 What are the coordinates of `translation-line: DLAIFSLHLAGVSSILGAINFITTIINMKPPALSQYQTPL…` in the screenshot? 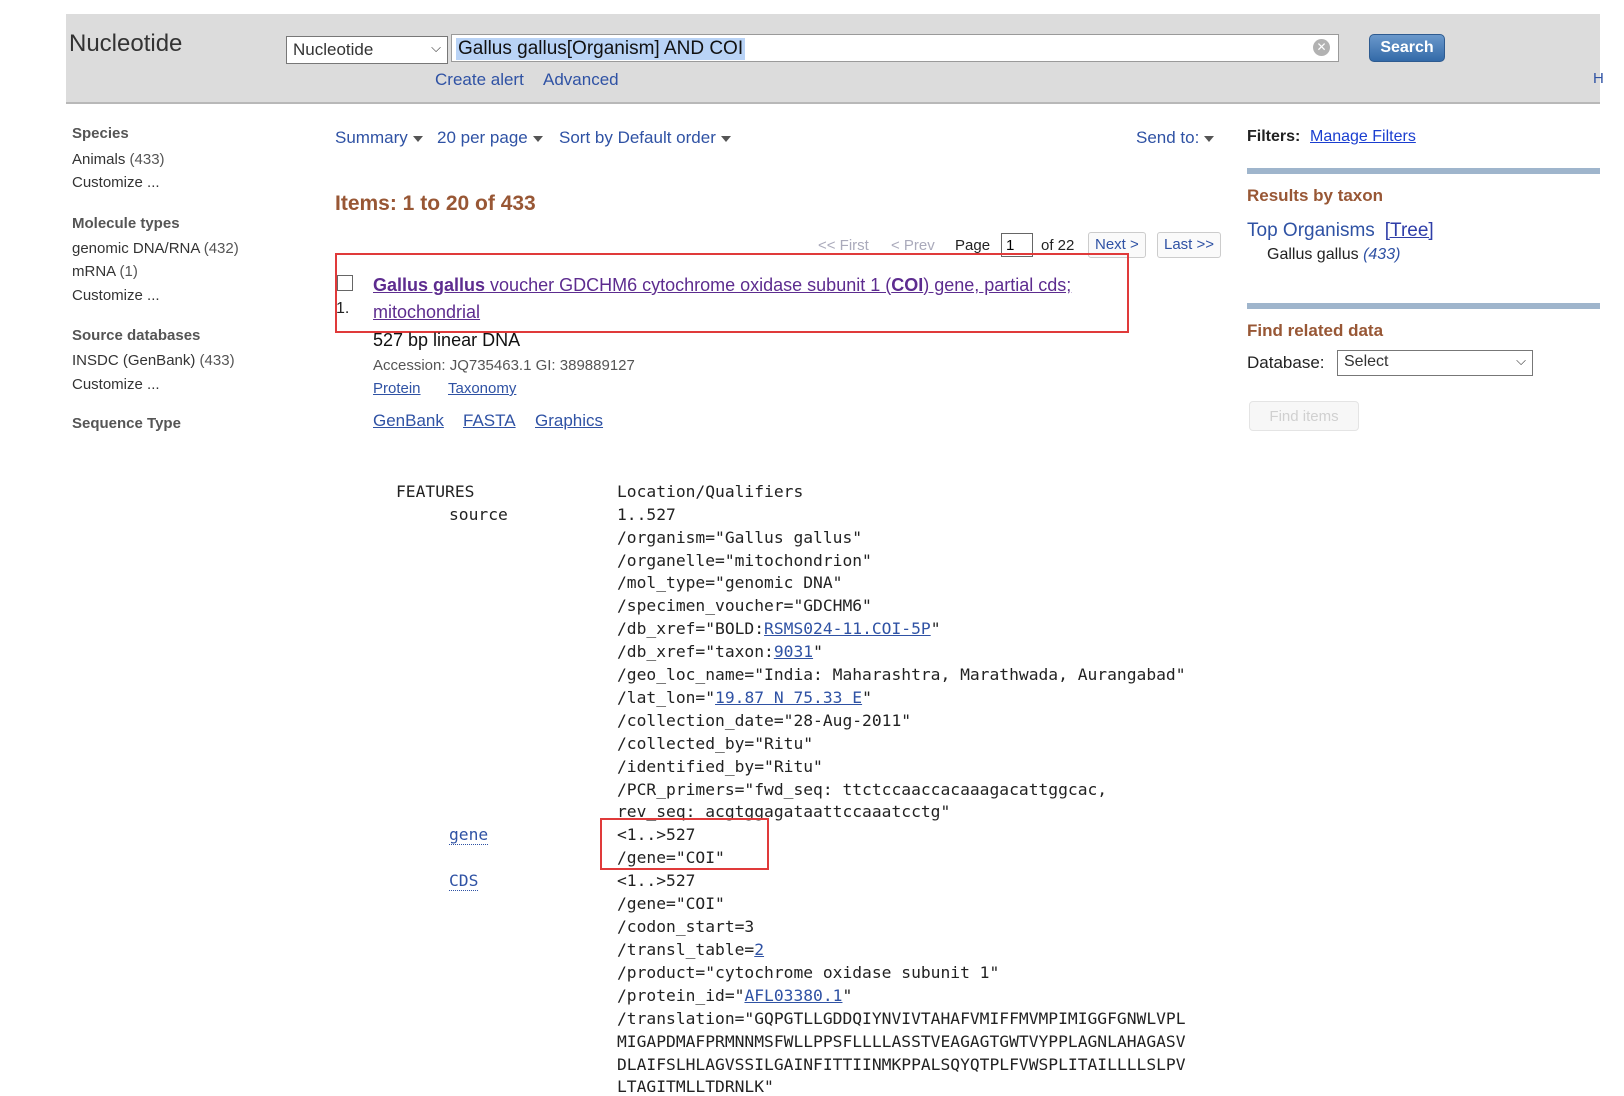 It's located at (901, 1064).